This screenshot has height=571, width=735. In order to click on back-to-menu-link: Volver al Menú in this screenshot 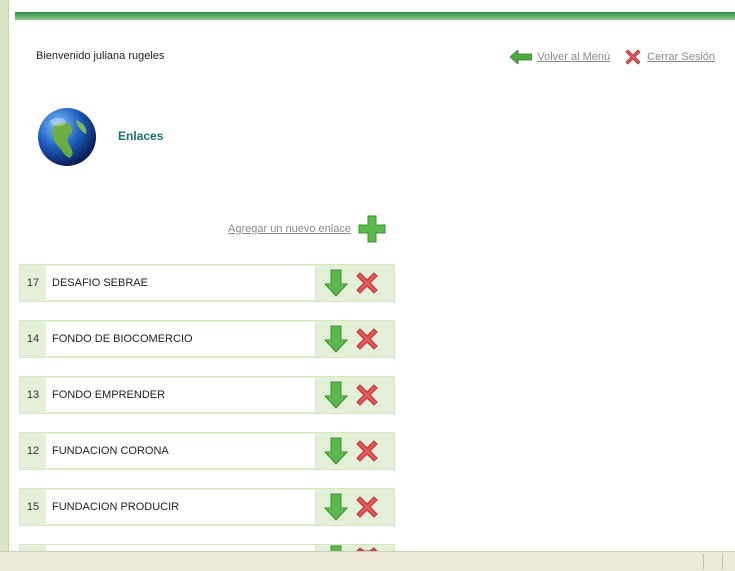, I will do `click(560, 57)`.